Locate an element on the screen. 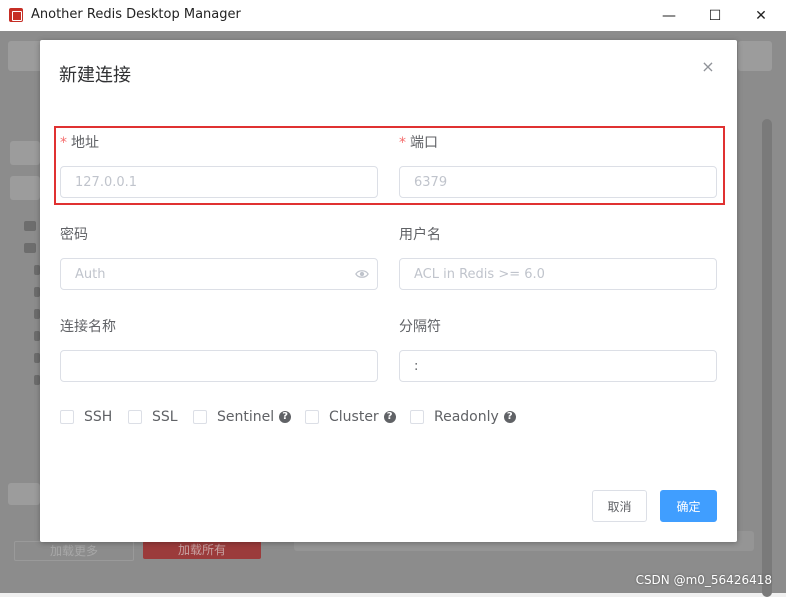 This screenshot has height=597, width=786. scrollbar is located at coordinates (767, 358).